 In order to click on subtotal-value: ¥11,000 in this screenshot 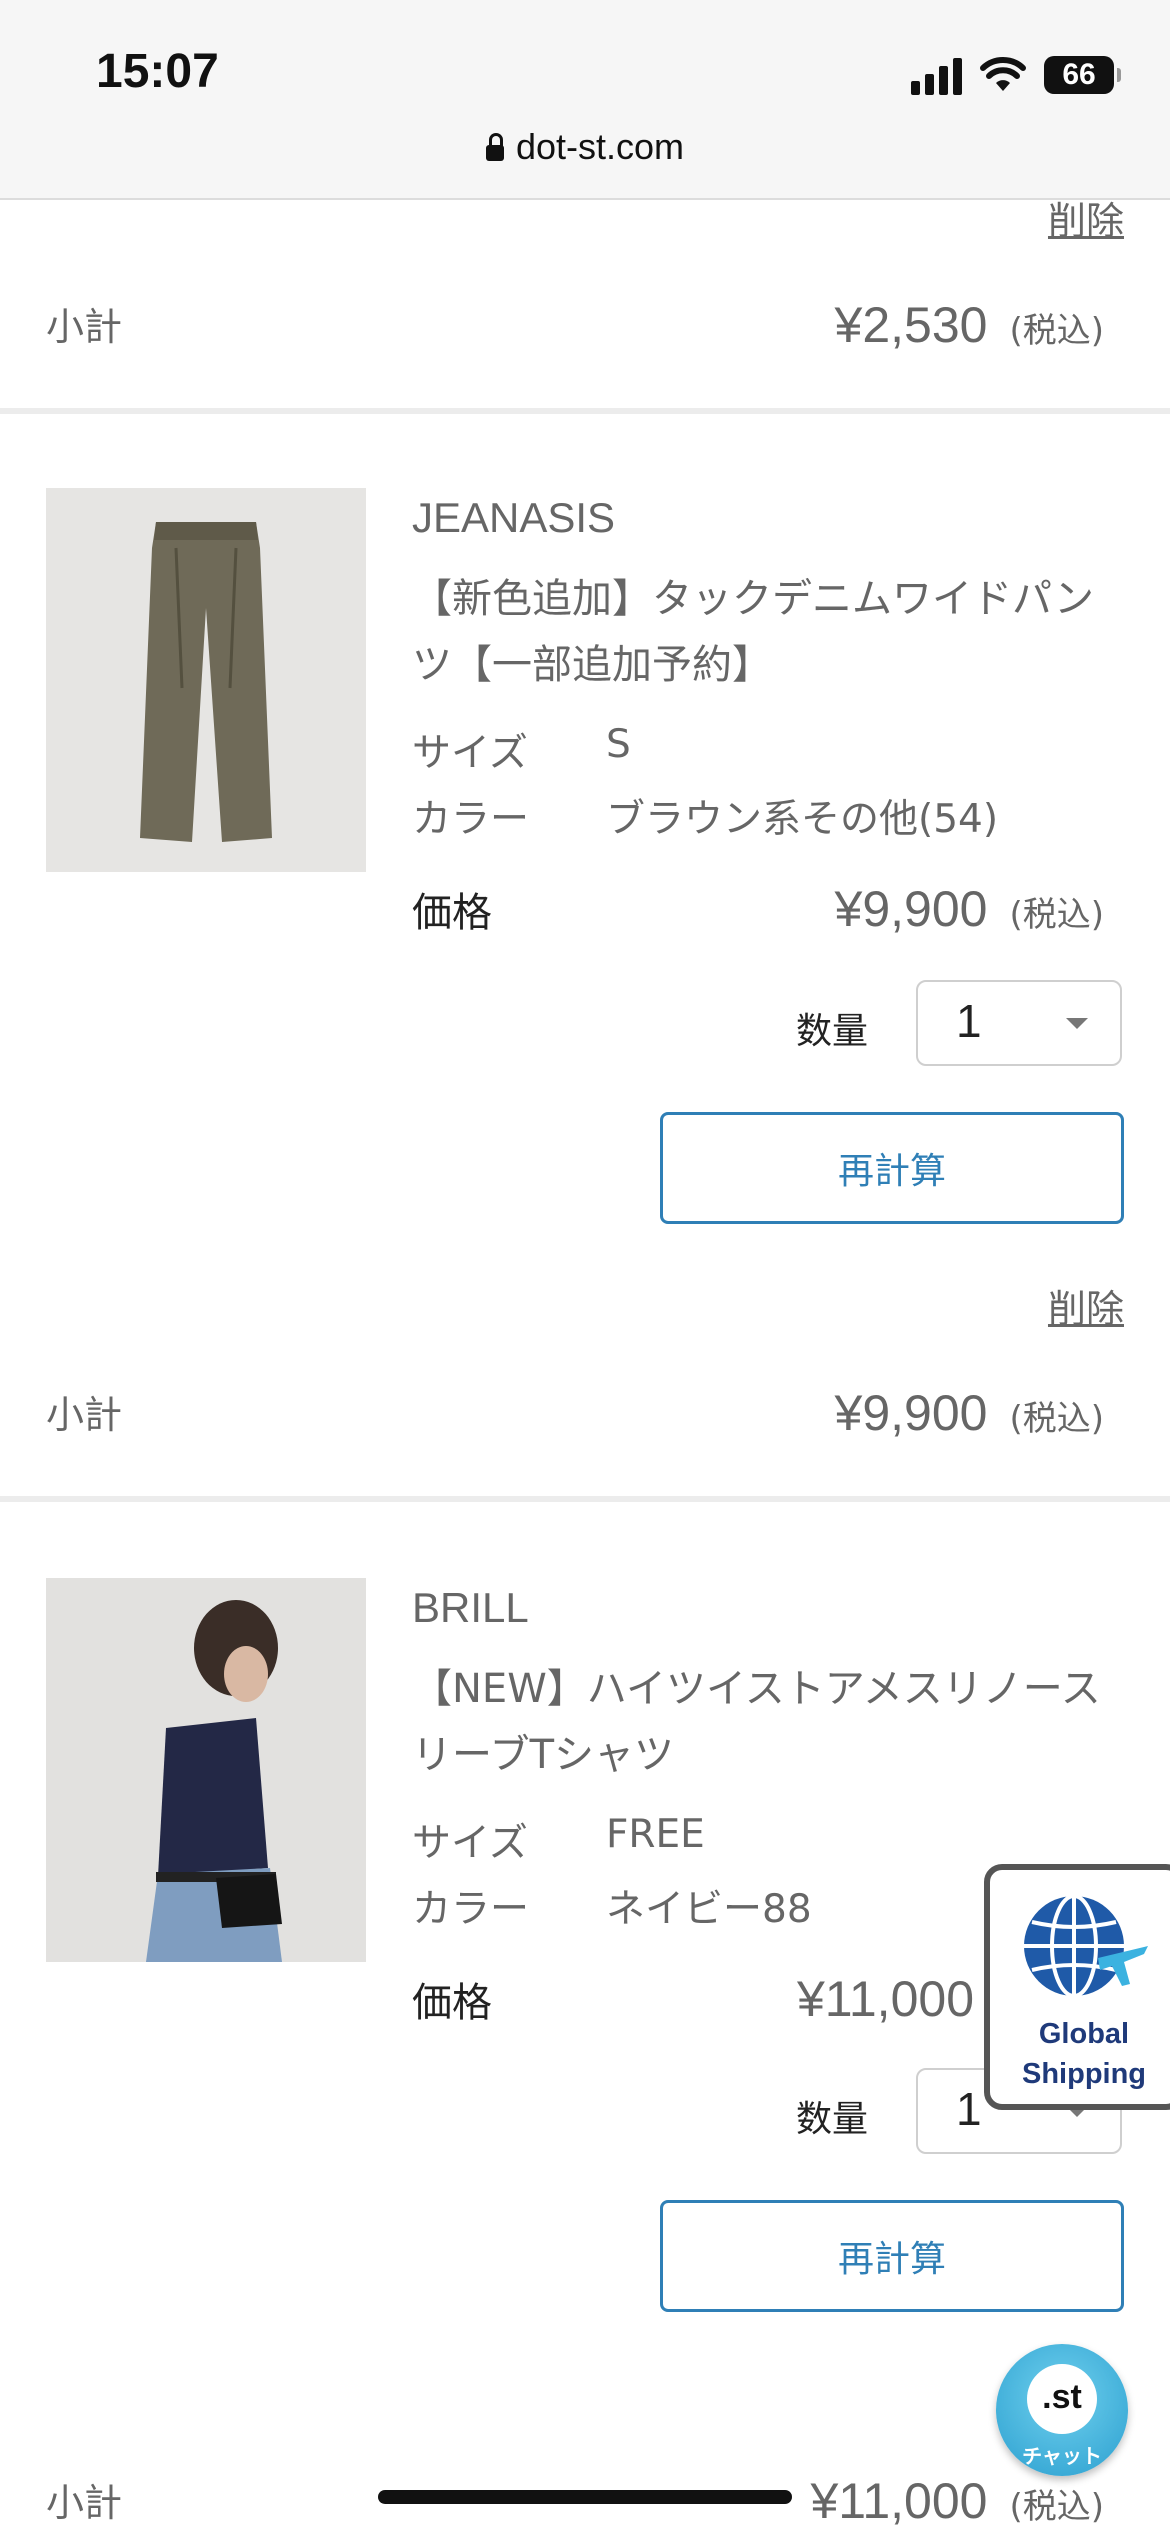, I will do `click(899, 2501)`.